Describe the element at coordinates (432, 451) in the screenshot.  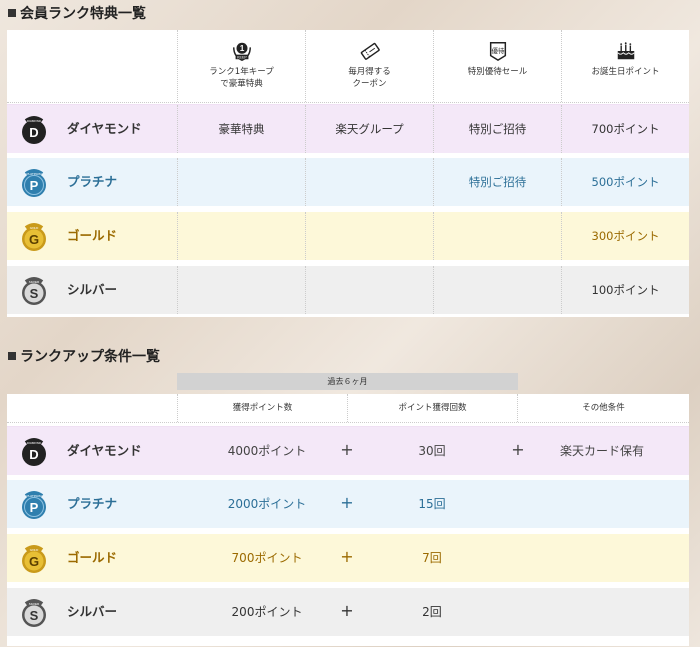
I see `count-value: 30回` at that location.